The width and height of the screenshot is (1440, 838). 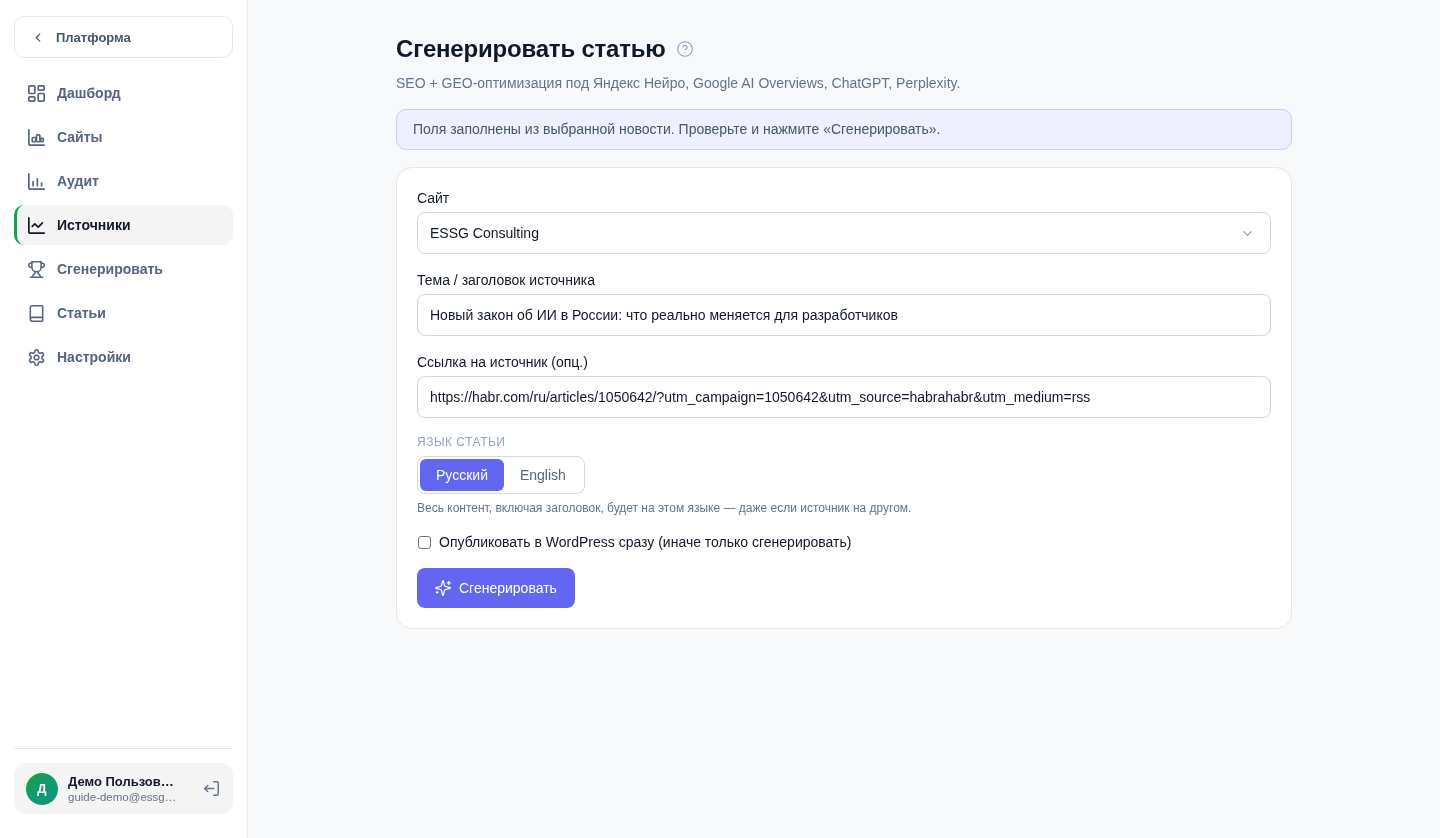 I want to click on line-chart-icon, so click(x=36, y=225).